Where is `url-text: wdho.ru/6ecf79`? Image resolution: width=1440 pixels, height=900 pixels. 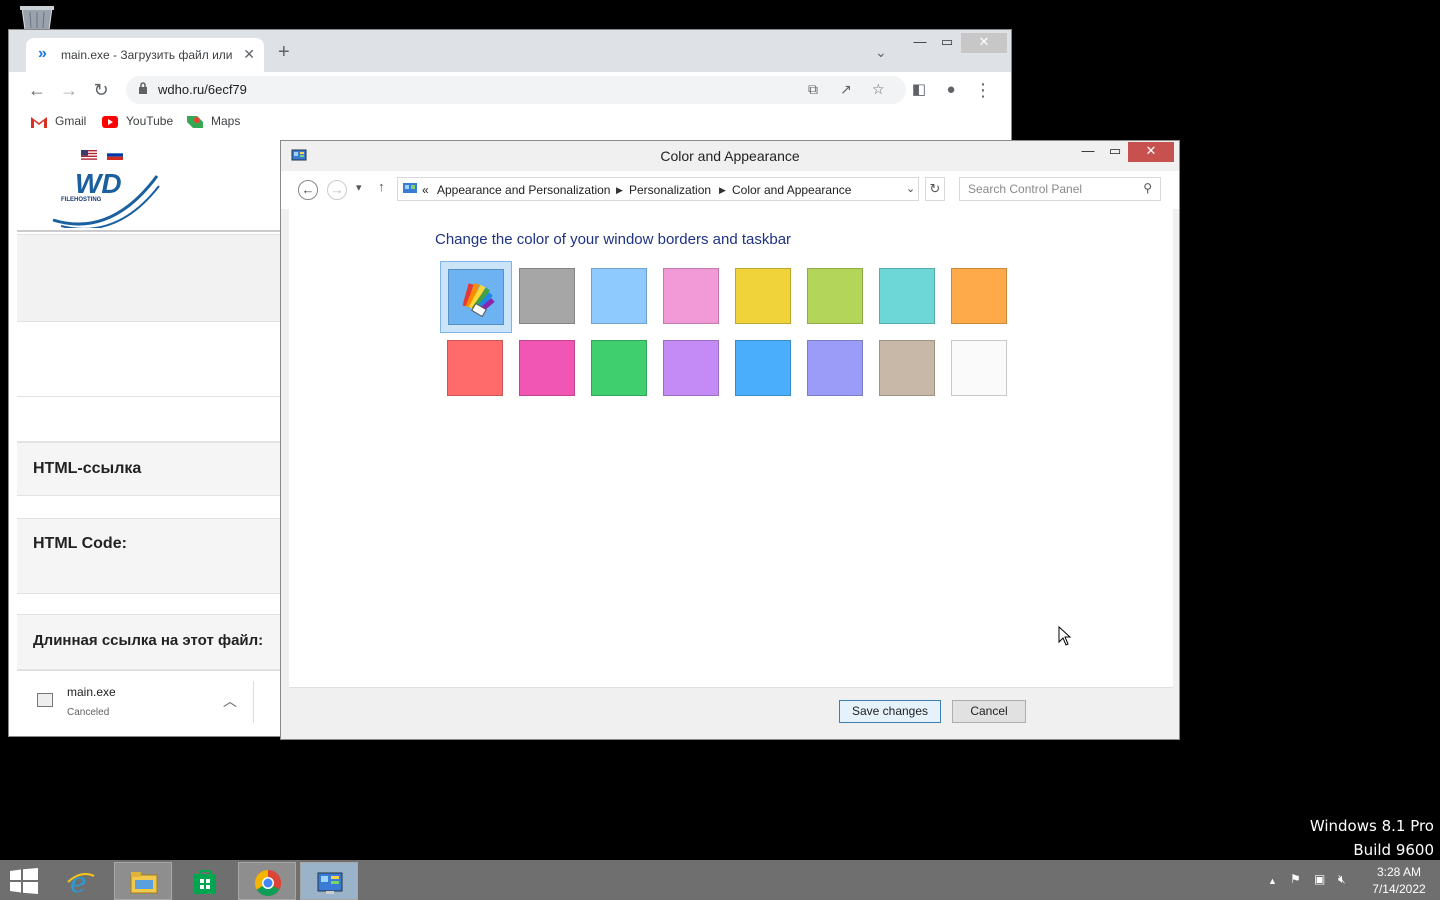 url-text: wdho.ru/6ecf79 is located at coordinates (202, 89).